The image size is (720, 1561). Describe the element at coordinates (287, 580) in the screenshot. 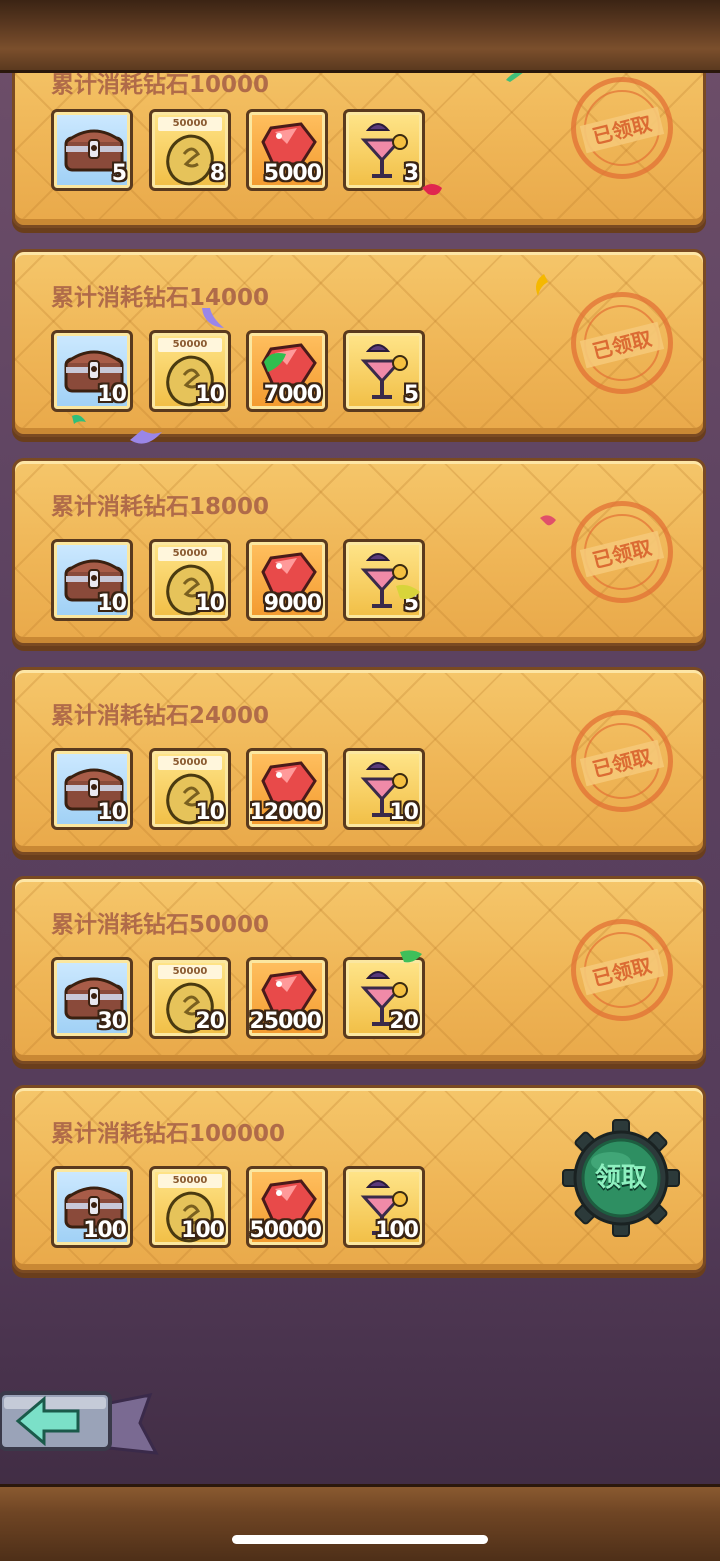

I see `gem-reward: 9000` at that location.